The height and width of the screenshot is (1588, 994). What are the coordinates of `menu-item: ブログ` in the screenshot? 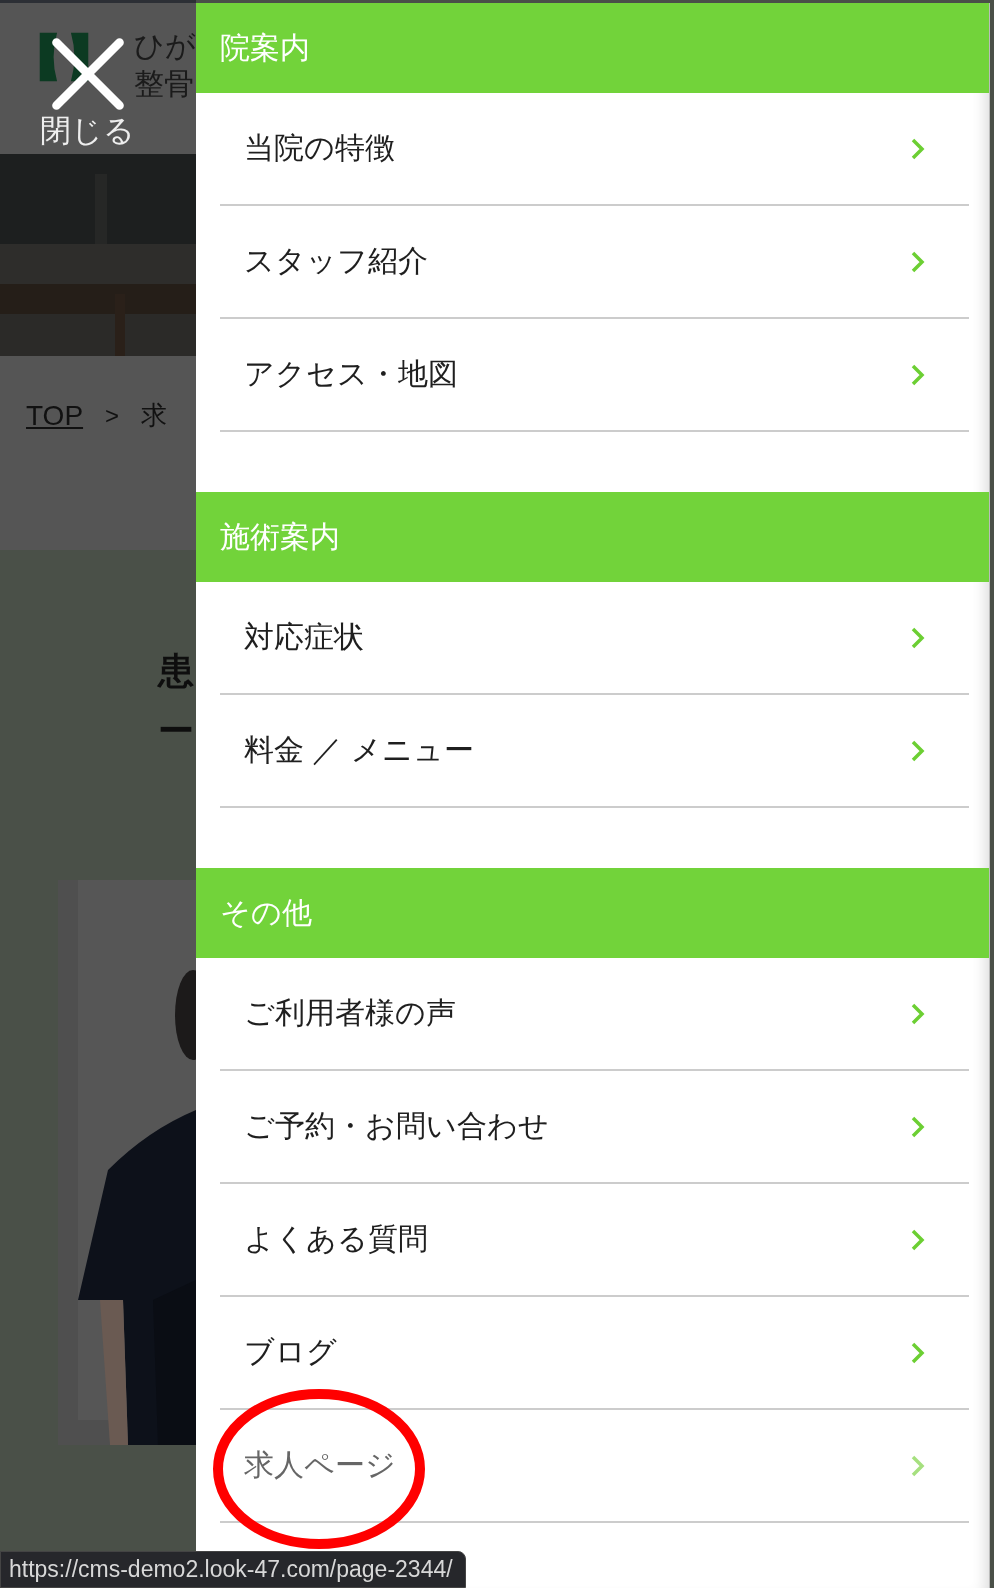 It's located at (594, 1352).